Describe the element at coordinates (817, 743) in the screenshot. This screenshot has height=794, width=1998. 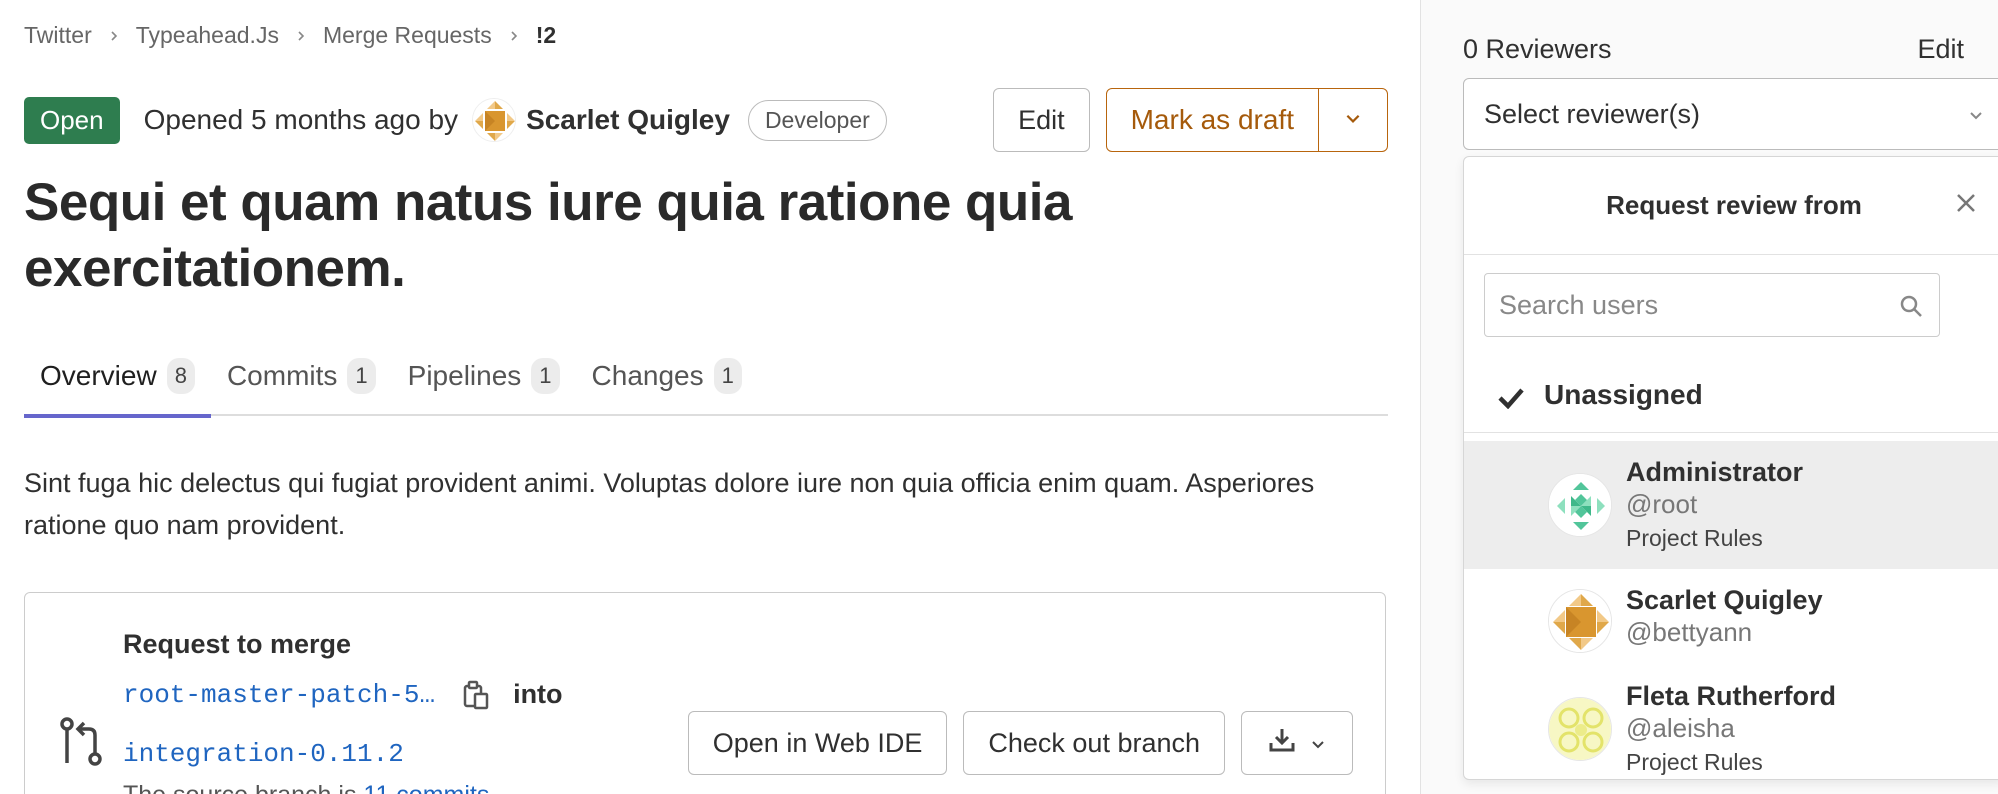
I see `open-in-web-ide-button: Open in Web IDE` at that location.